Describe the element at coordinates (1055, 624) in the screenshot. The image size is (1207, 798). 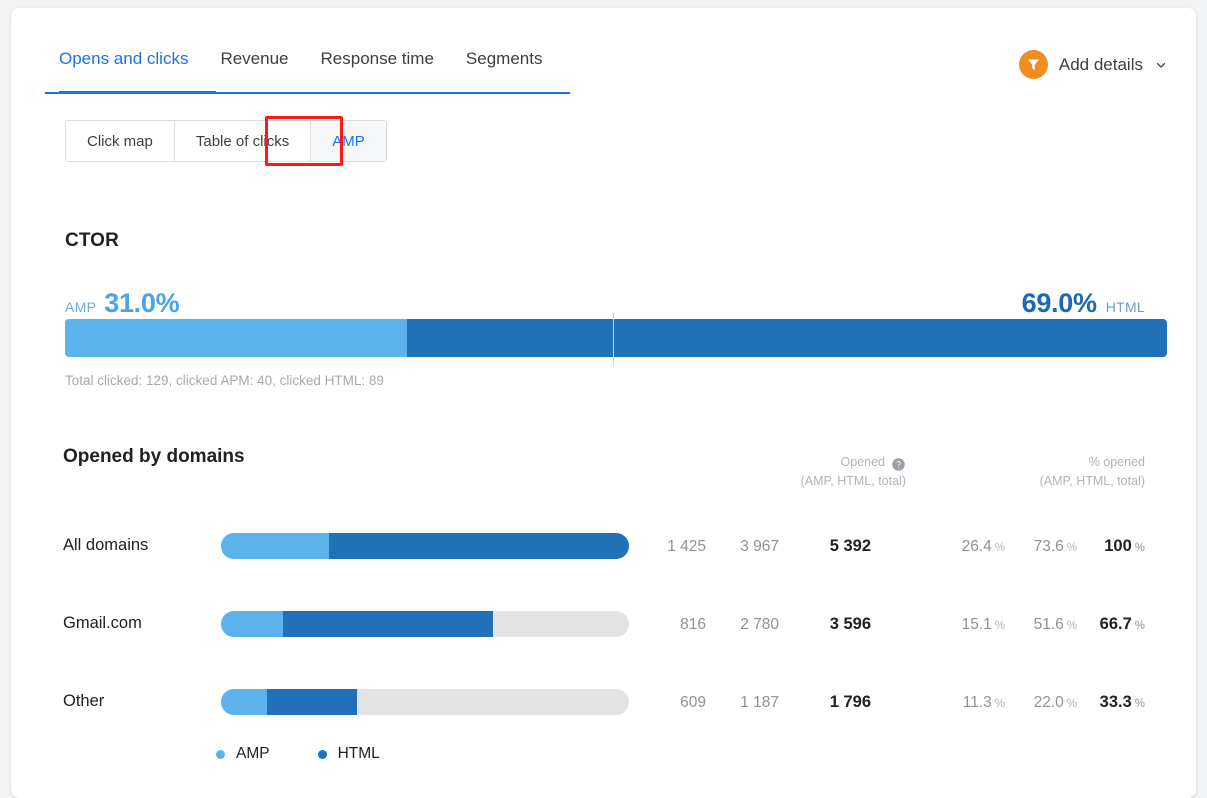
I see `row-pct-html: 51.6%` at that location.